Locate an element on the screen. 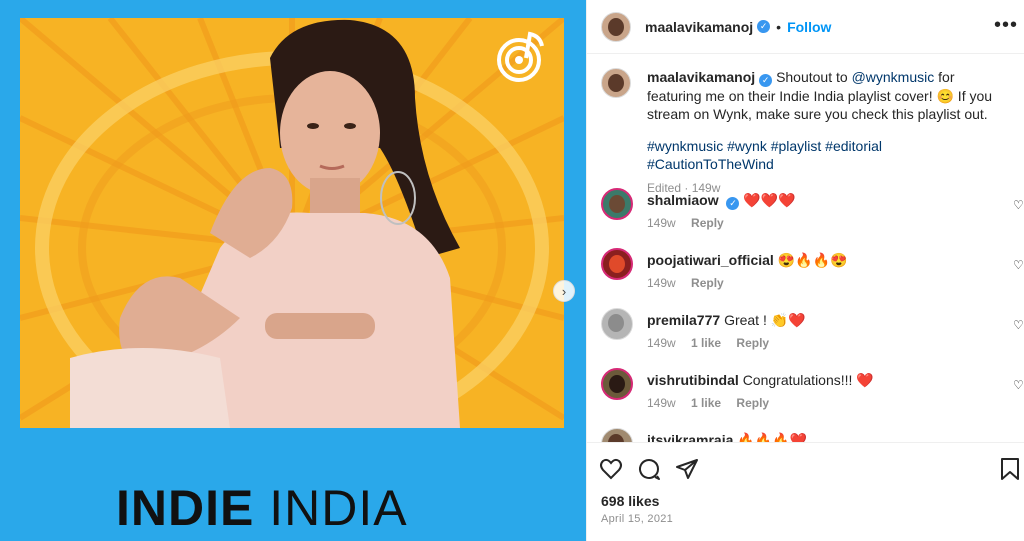 The width and height of the screenshot is (1024, 541). comment-body: ❤️❤️❤️ is located at coordinates (769, 200).